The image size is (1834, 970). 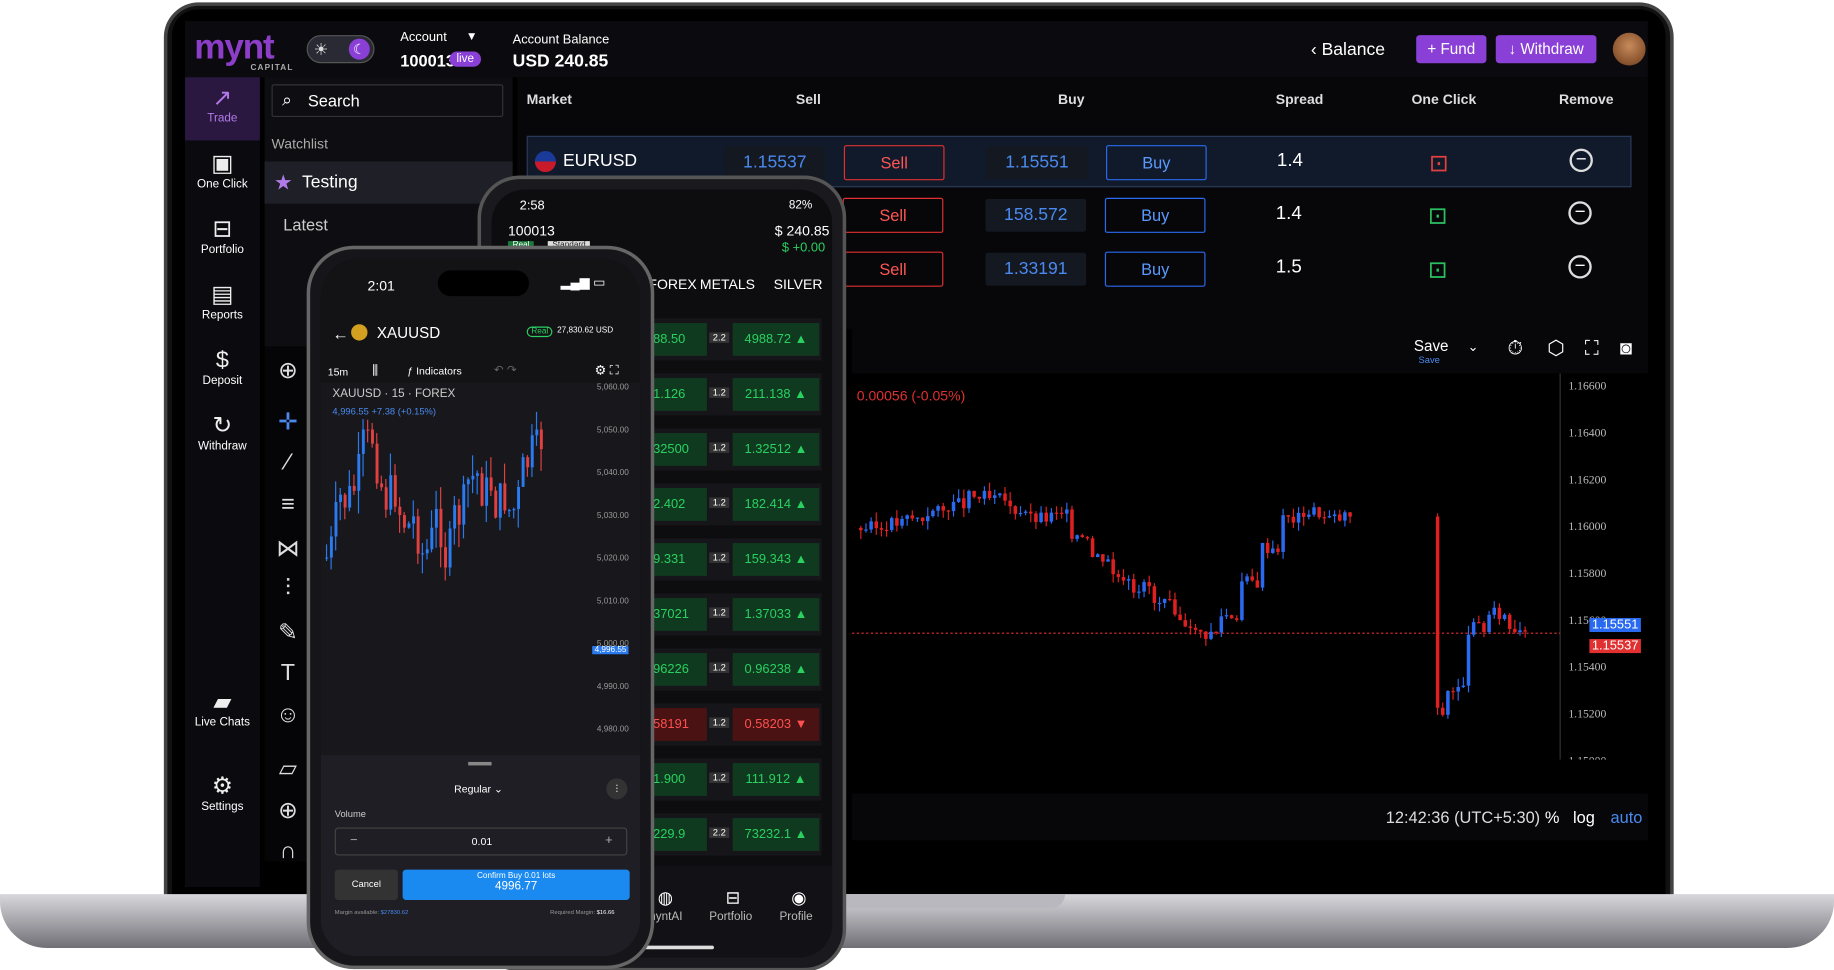 What do you see at coordinates (776, 449) in the screenshot?
I see `ask-price: 1.32512 ▲` at bounding box center [776, 449].